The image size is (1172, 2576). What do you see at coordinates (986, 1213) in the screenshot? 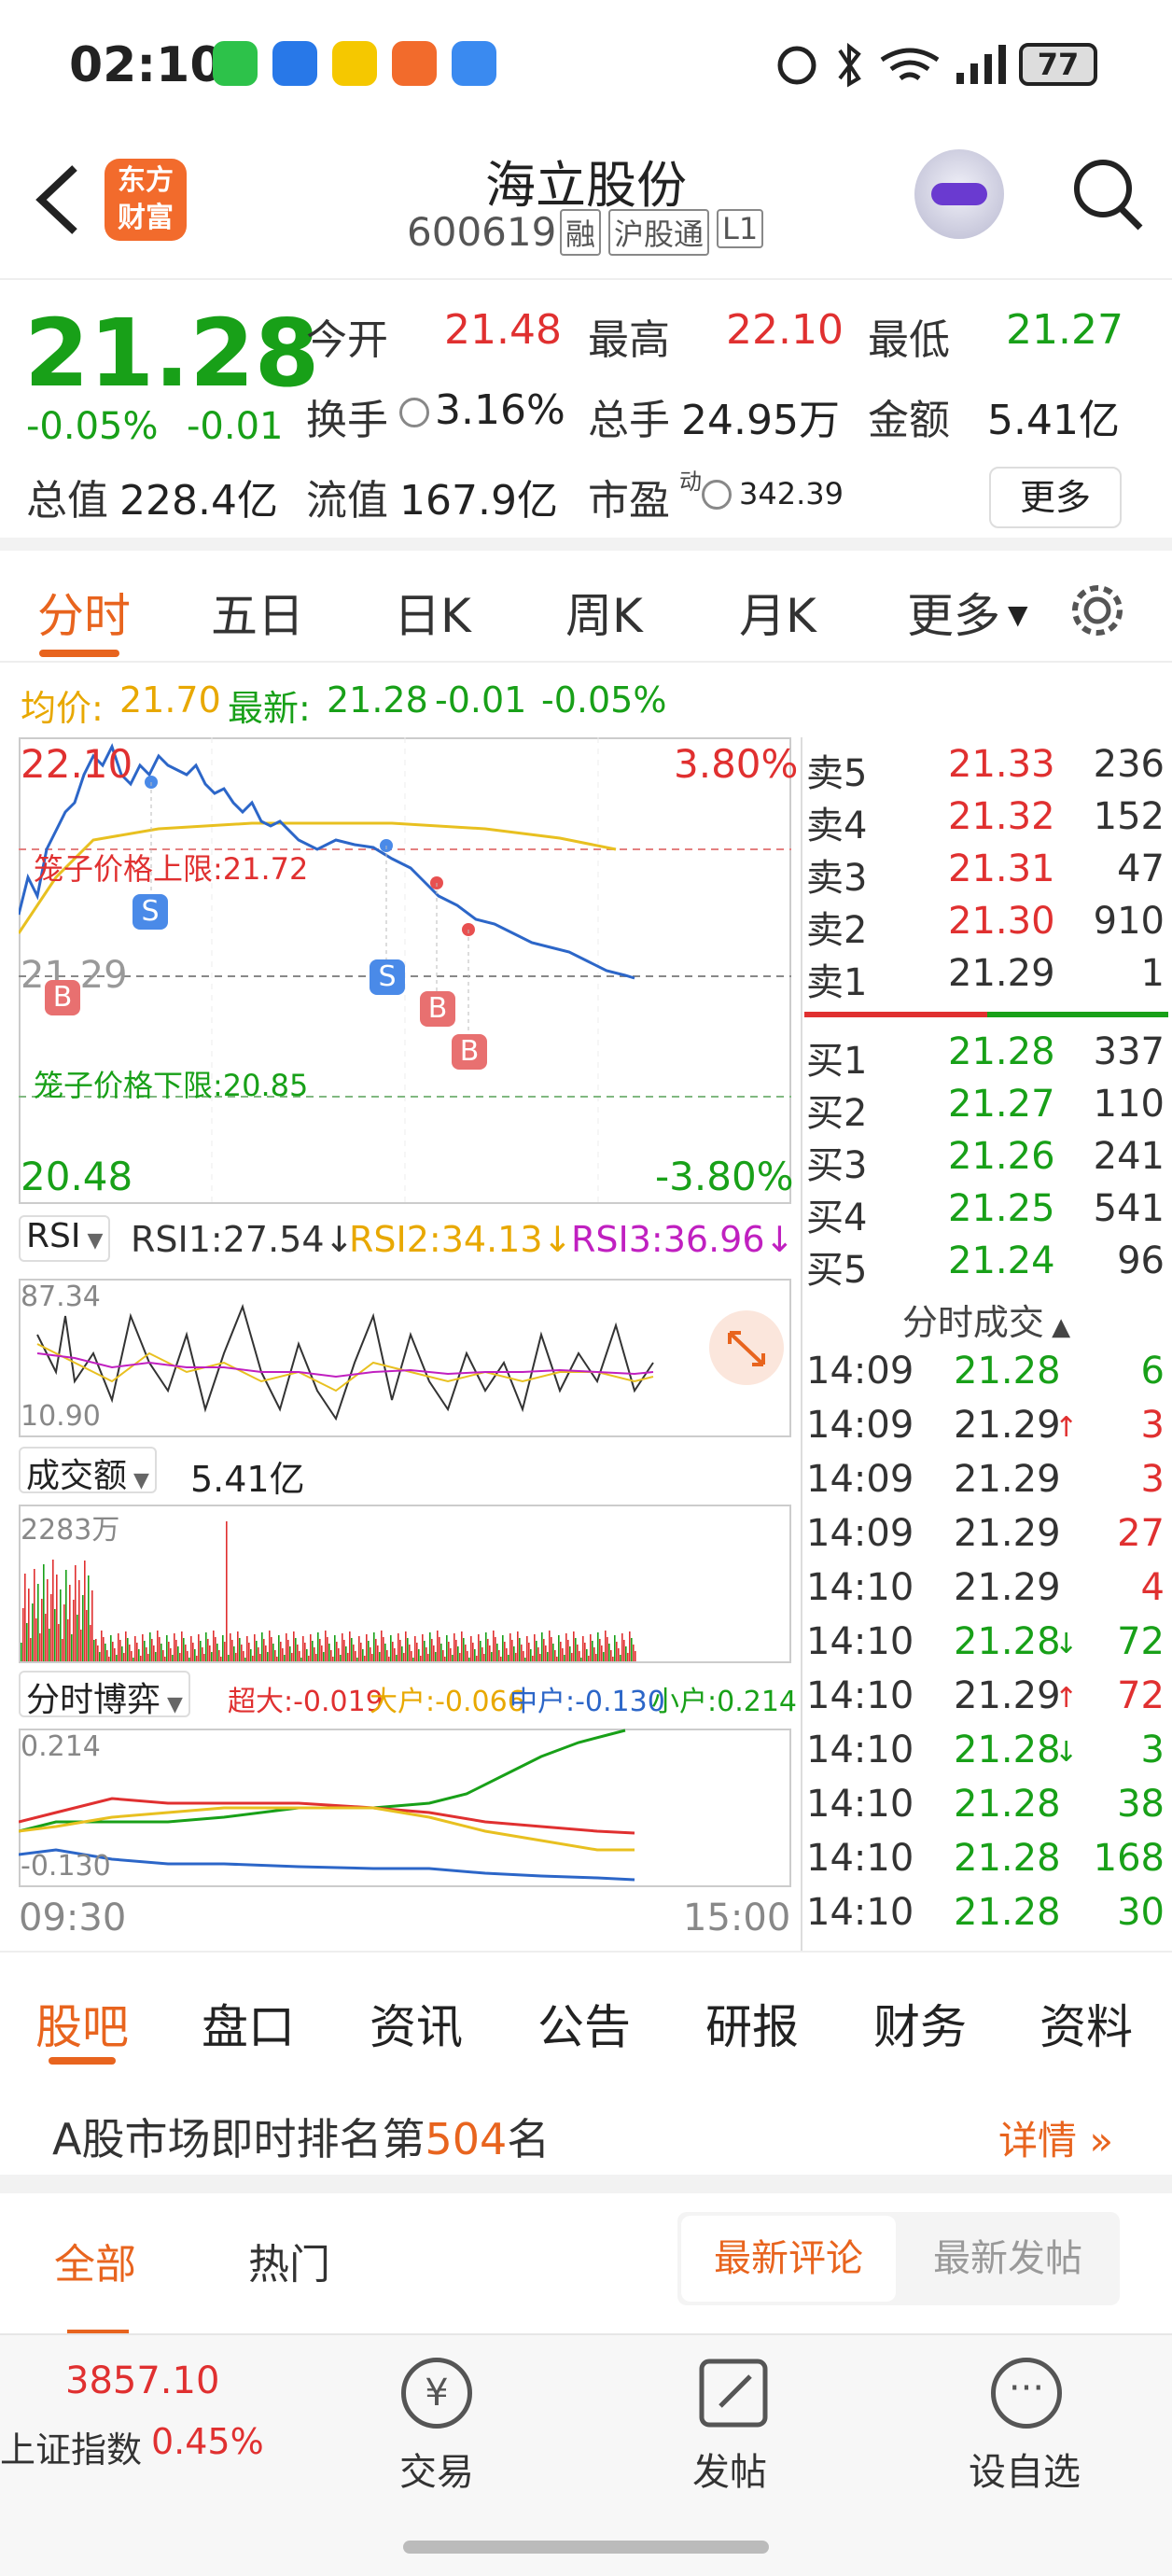
I see `bid-row: 买4 21.25 541` at bounding box center [986, 1213].